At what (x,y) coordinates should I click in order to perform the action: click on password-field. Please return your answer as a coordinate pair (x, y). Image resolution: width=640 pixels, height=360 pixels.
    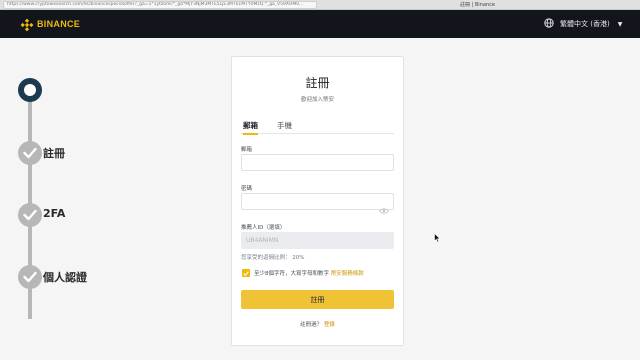
    Looking at the image, I should click on (317, 201).